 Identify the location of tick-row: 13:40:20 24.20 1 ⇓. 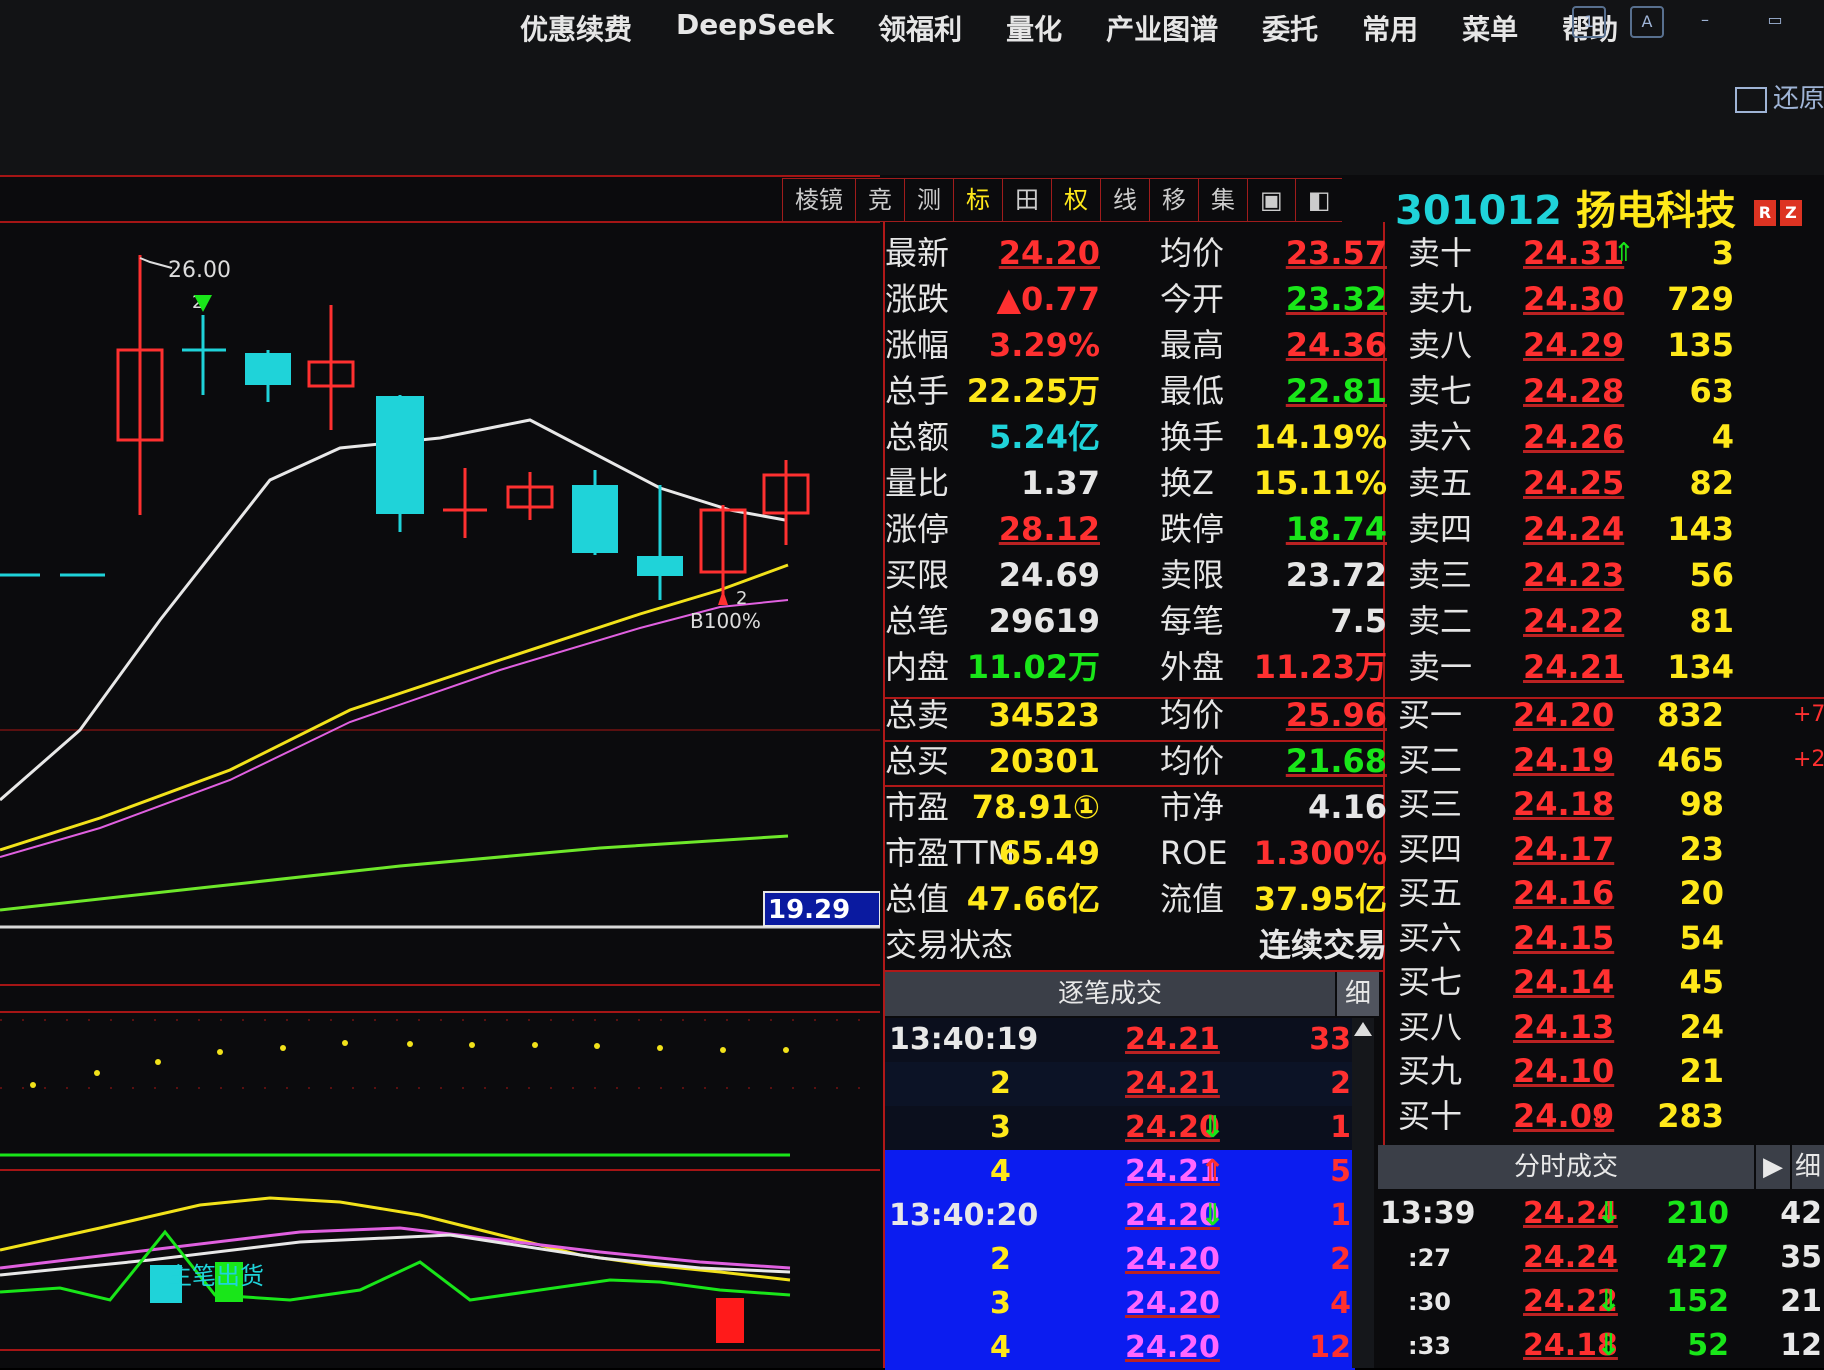
(1120, 1216).